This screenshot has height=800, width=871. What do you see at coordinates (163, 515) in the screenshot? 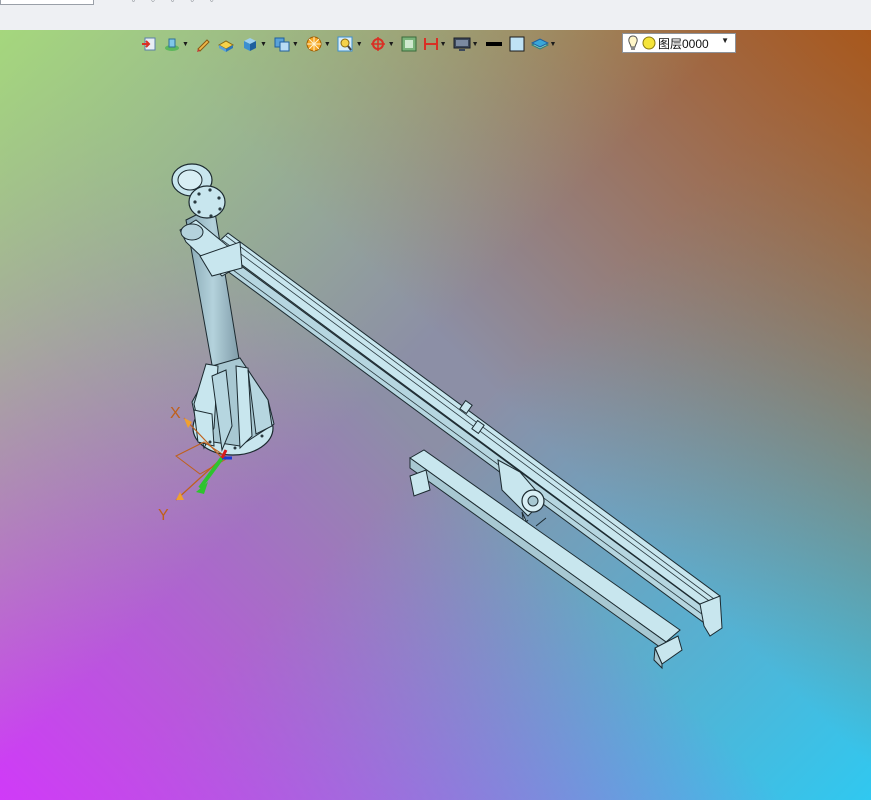
I see `y-axis-label: Y` at bounding box center [163, 515].